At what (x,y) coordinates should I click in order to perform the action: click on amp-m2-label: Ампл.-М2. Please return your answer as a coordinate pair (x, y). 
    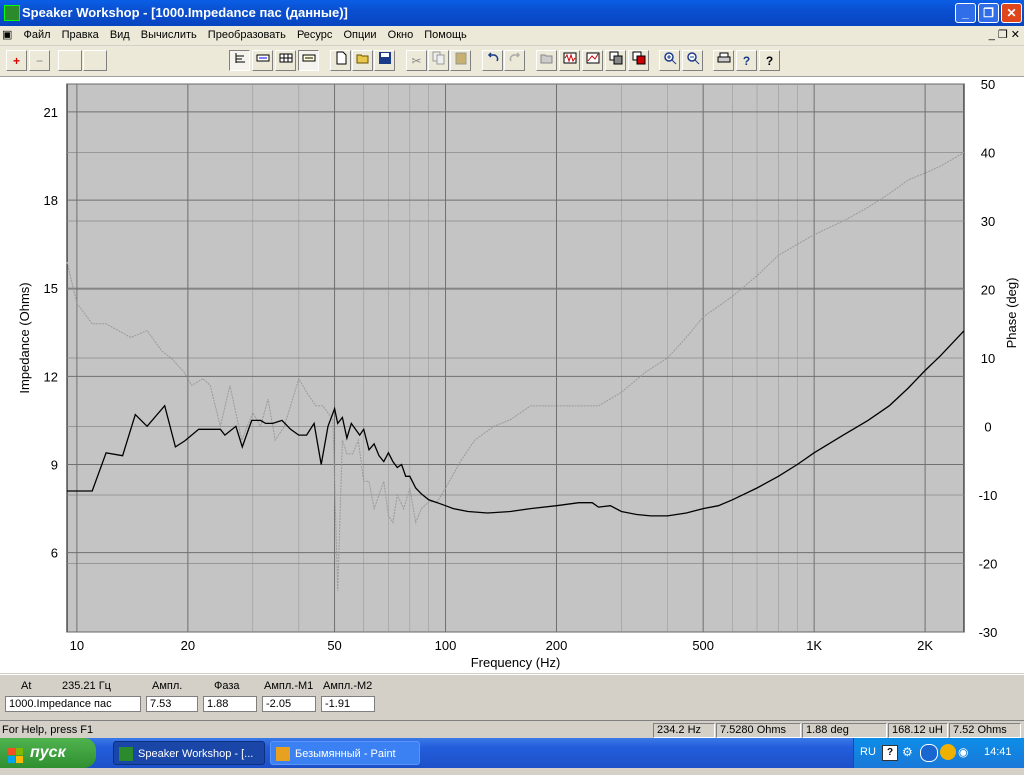
    Looking at the image, I should click on (348, 686).